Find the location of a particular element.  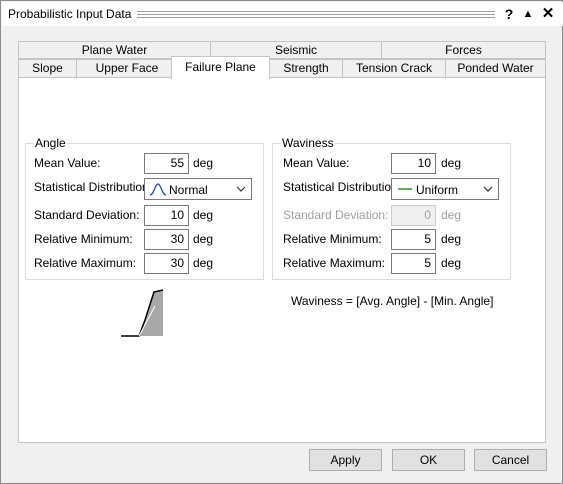

angle-distribution-select: Normal is located at coordinates (198, 189).